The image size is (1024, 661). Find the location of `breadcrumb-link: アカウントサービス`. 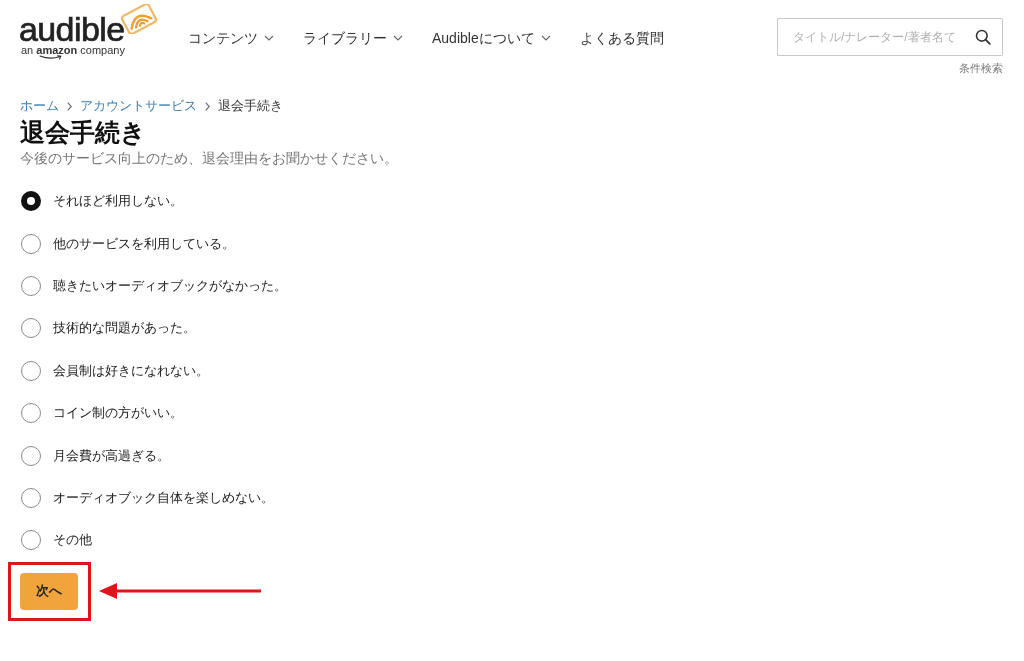

breadcrumb-link: アカウントサービス is located at coordinates (138, 106).